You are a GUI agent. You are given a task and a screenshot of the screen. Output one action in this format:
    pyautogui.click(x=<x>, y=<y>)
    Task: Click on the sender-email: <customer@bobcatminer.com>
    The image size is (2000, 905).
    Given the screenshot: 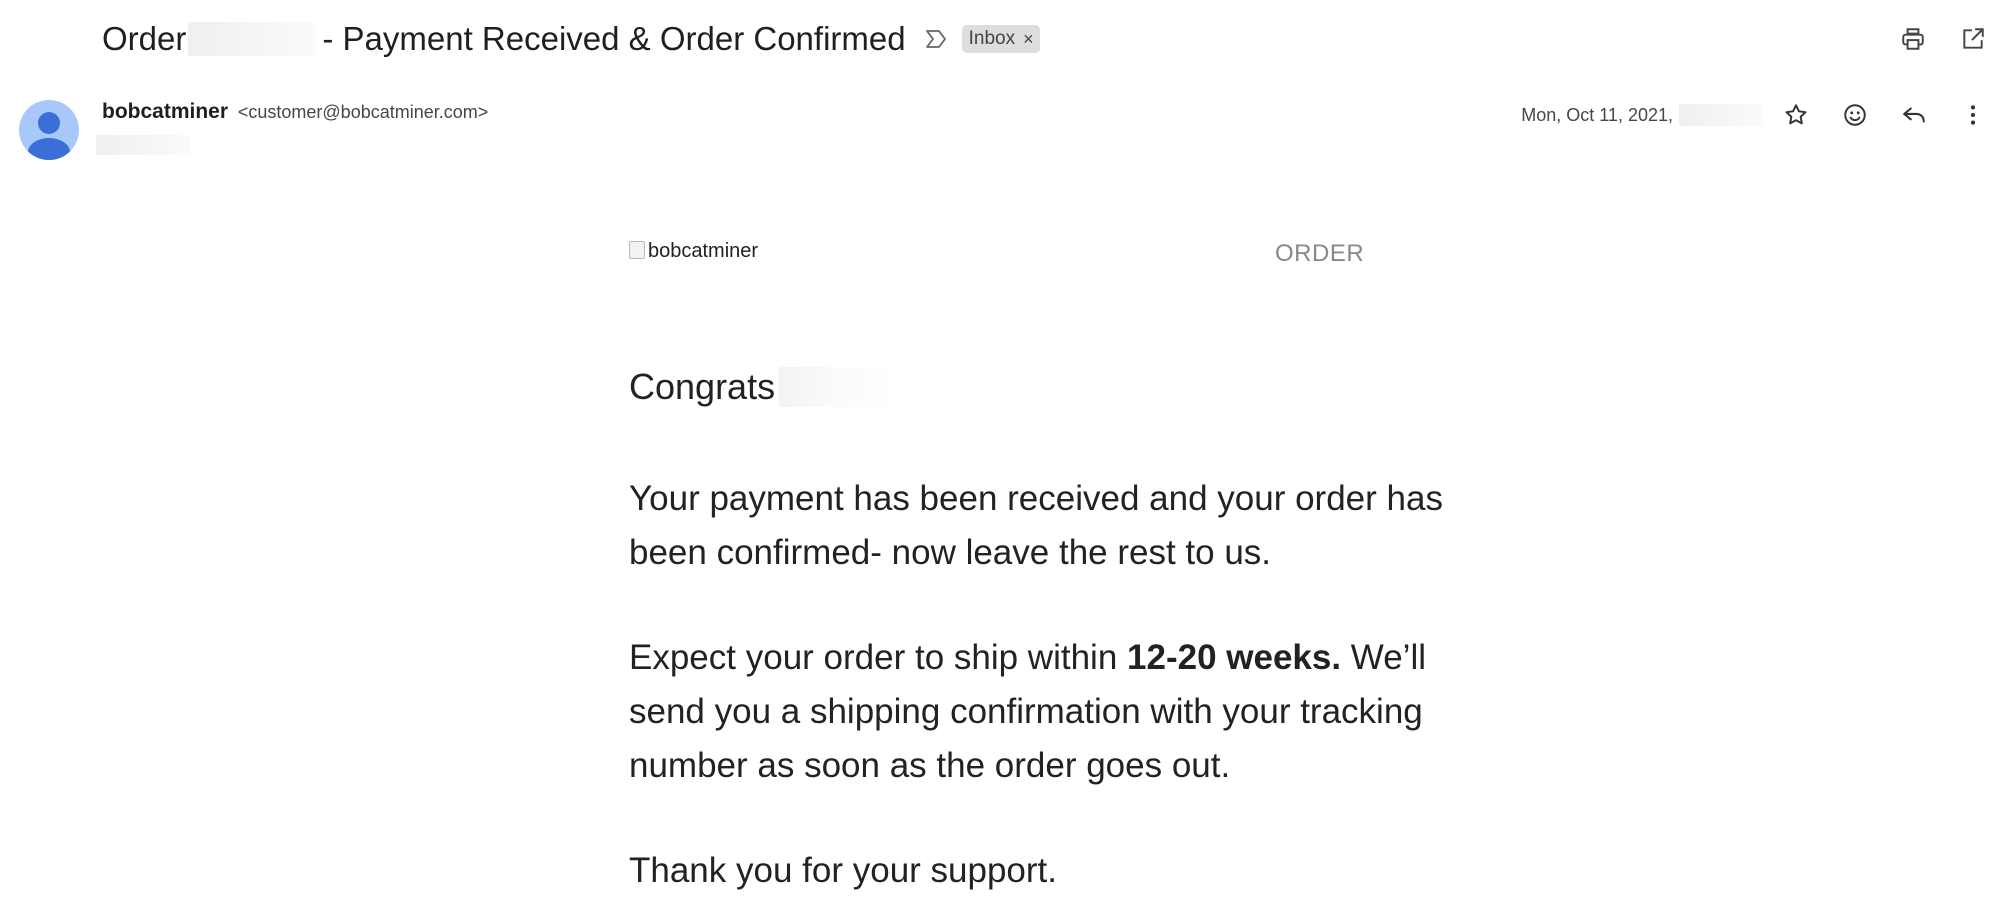 What is the action you would take?
    pyautogui.click(x=363, y=112)
    